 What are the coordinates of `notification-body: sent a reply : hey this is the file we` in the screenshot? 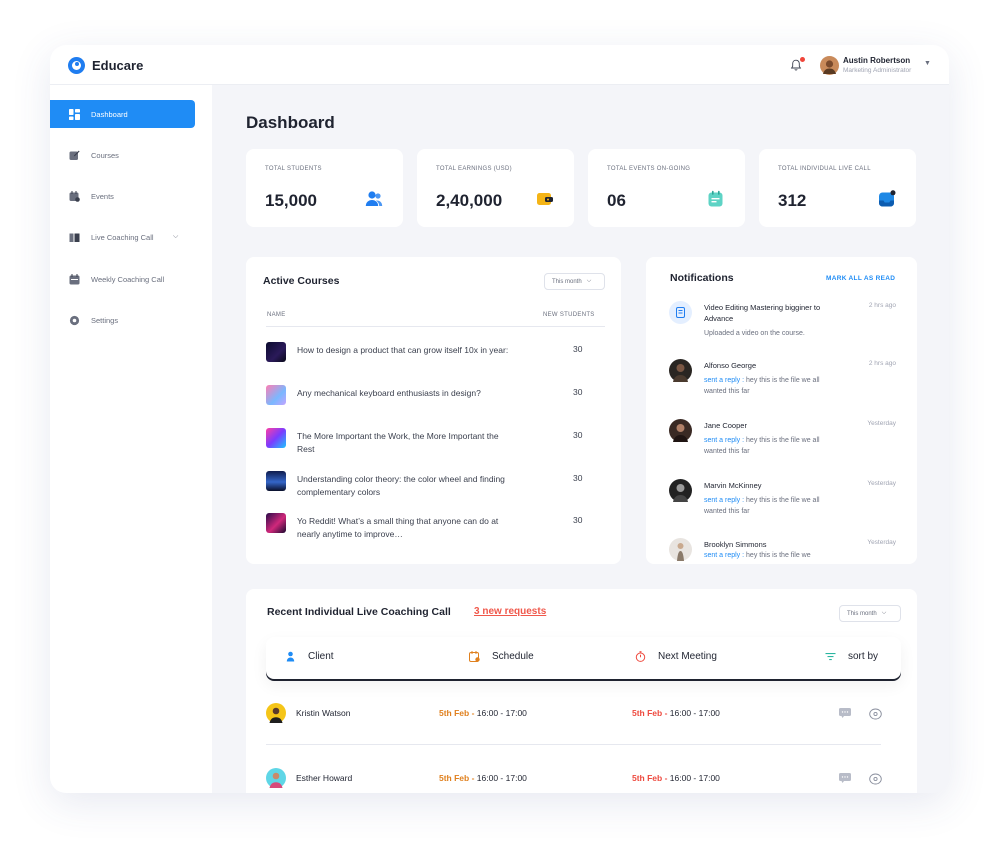 It's located at (774, 555).